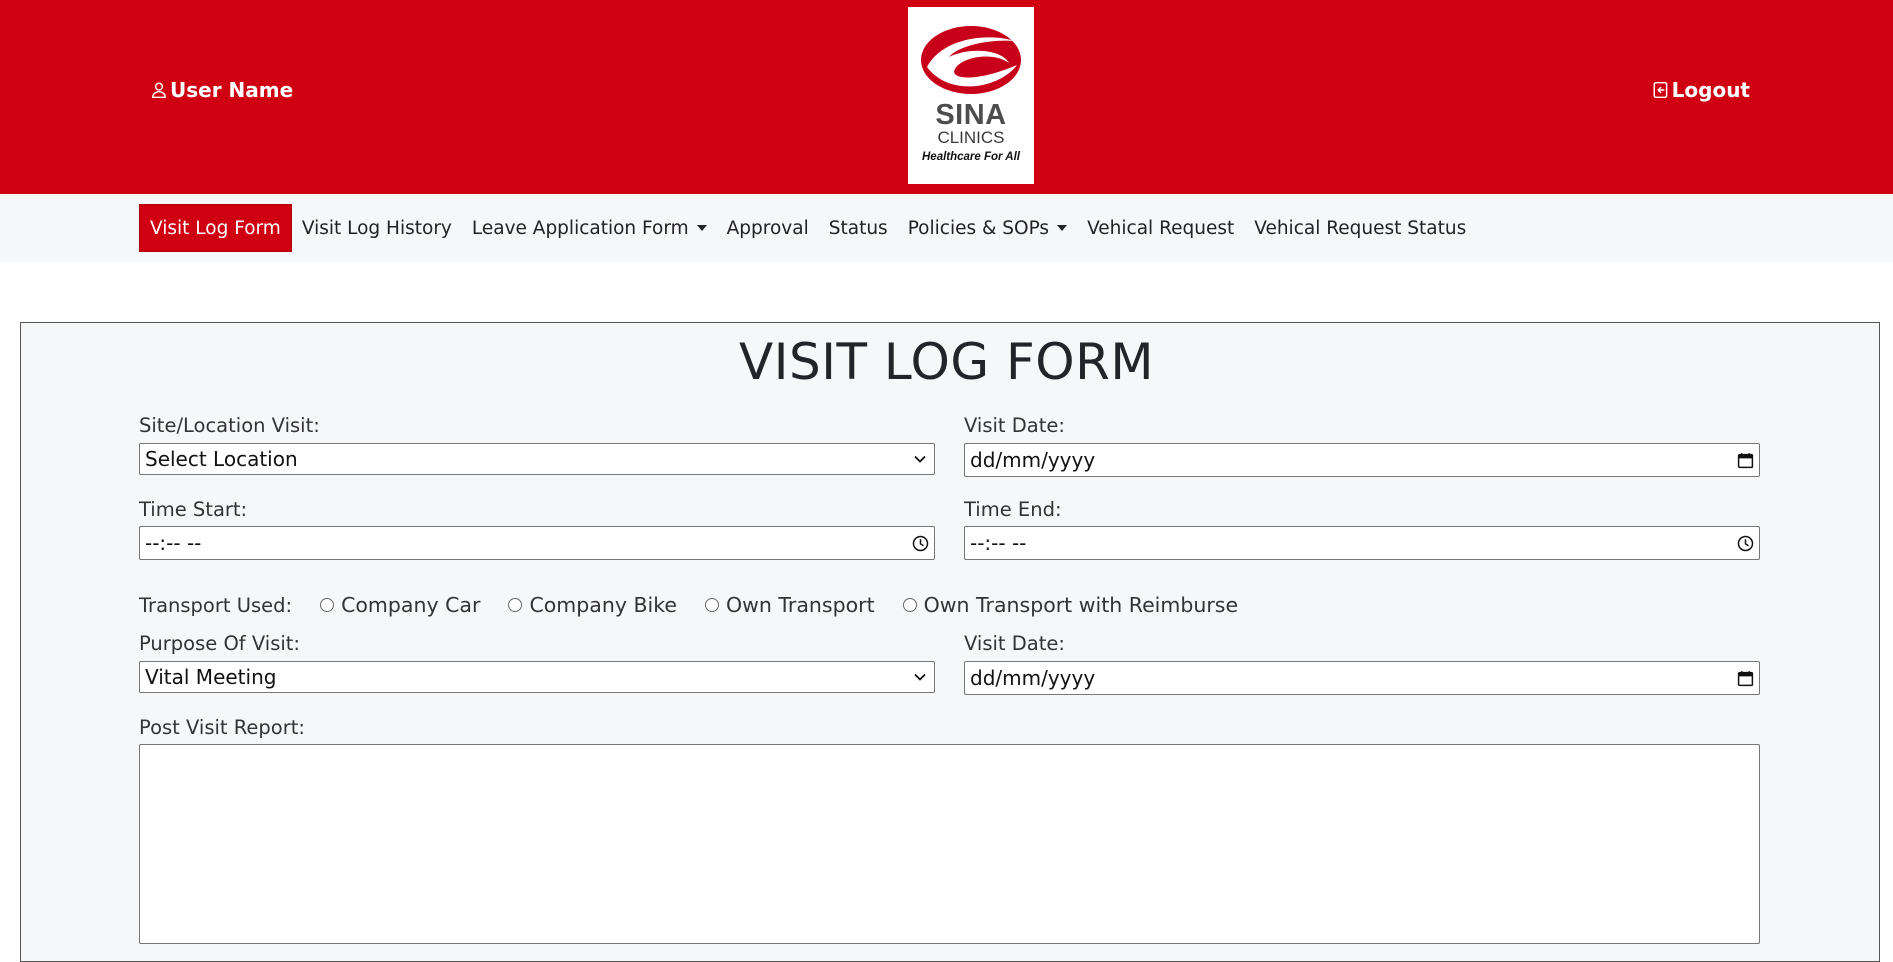 The image size is (1893, 962). I want to click on purpose-select: Vital Meeting, so click(537, 677).